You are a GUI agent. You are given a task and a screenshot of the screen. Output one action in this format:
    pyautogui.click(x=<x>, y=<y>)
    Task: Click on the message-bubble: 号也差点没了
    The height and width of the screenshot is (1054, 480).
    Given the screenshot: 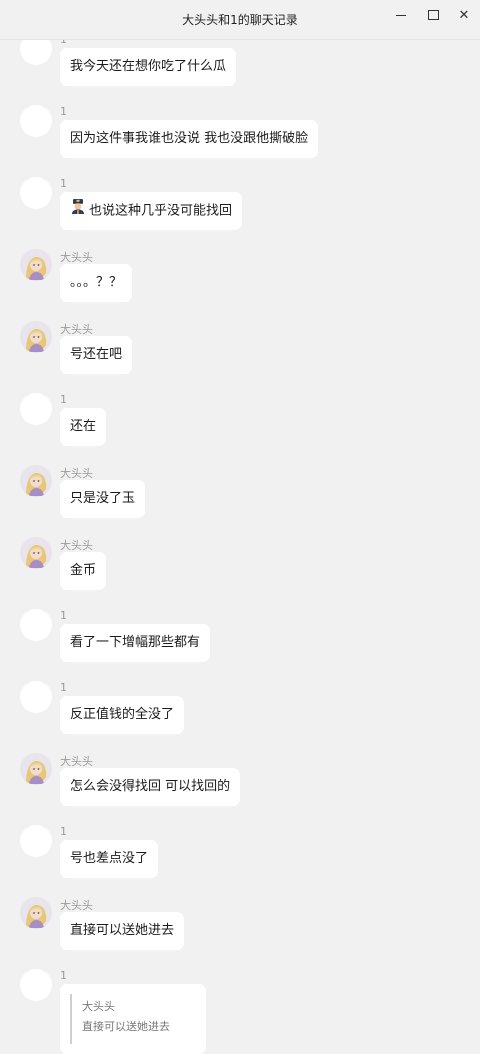 What is the action you would take?
    pyautogui.click(x=109, y=859)
    